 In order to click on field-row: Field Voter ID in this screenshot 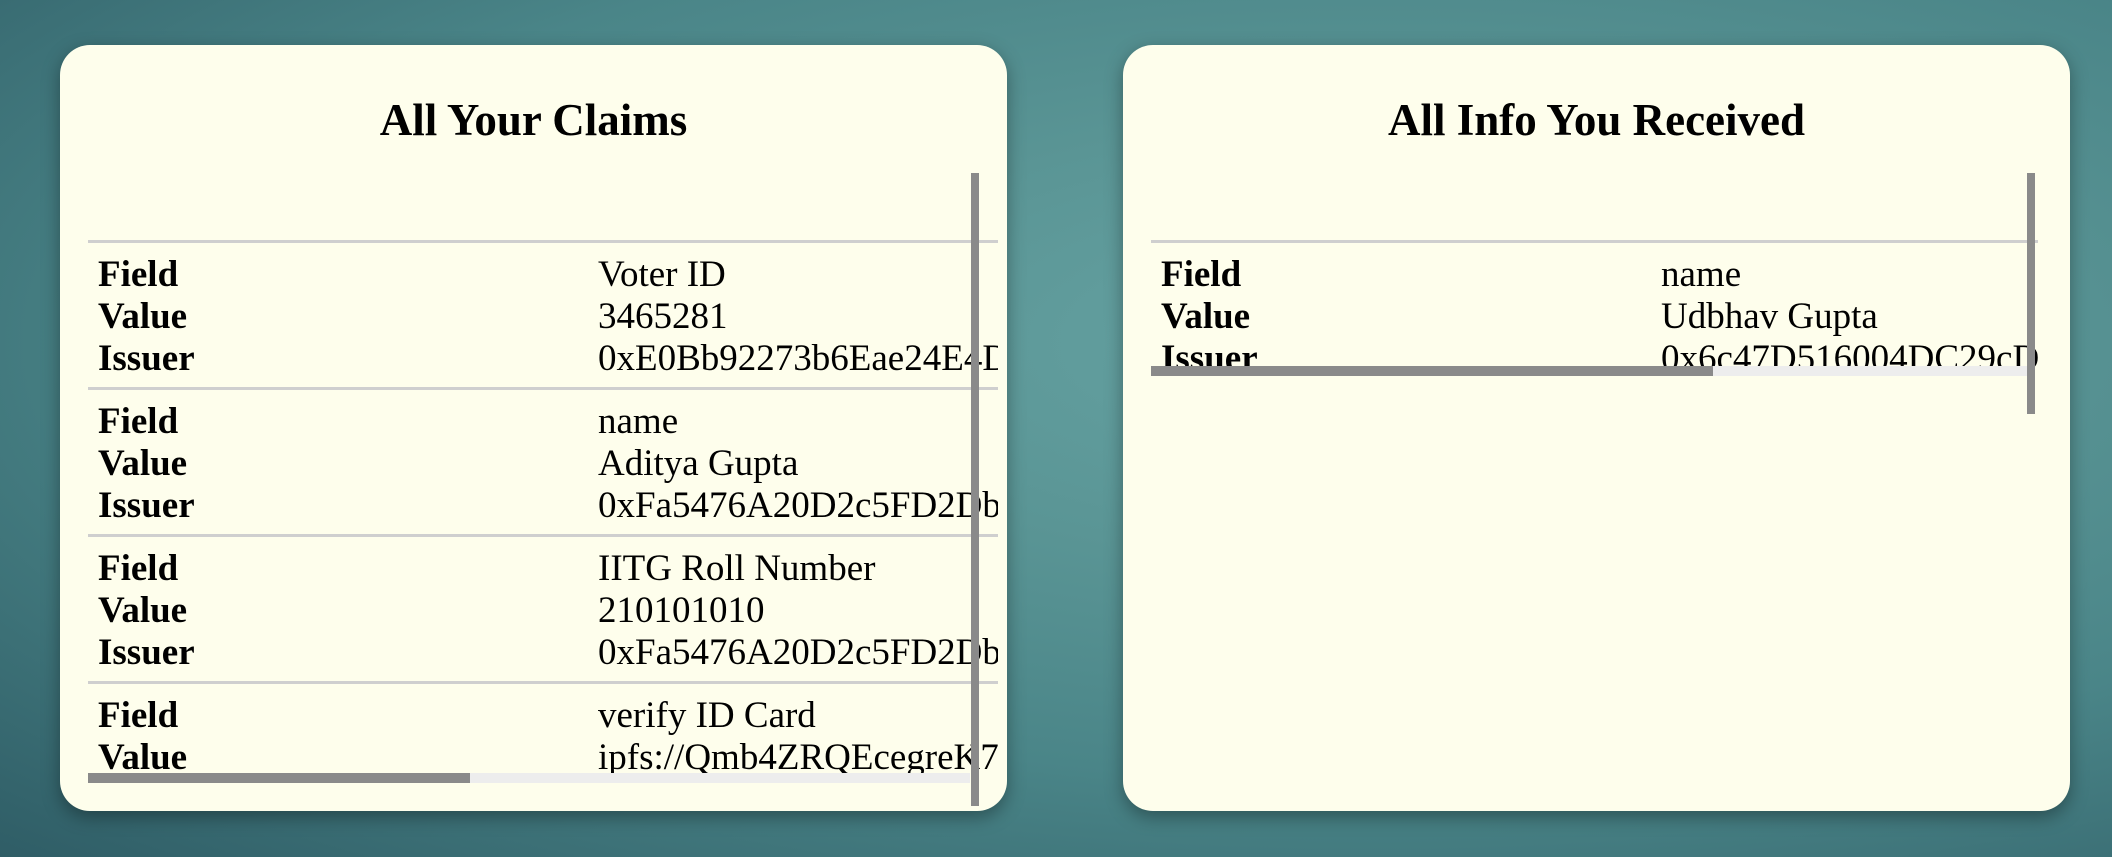, I will do `click(543, 275)`.